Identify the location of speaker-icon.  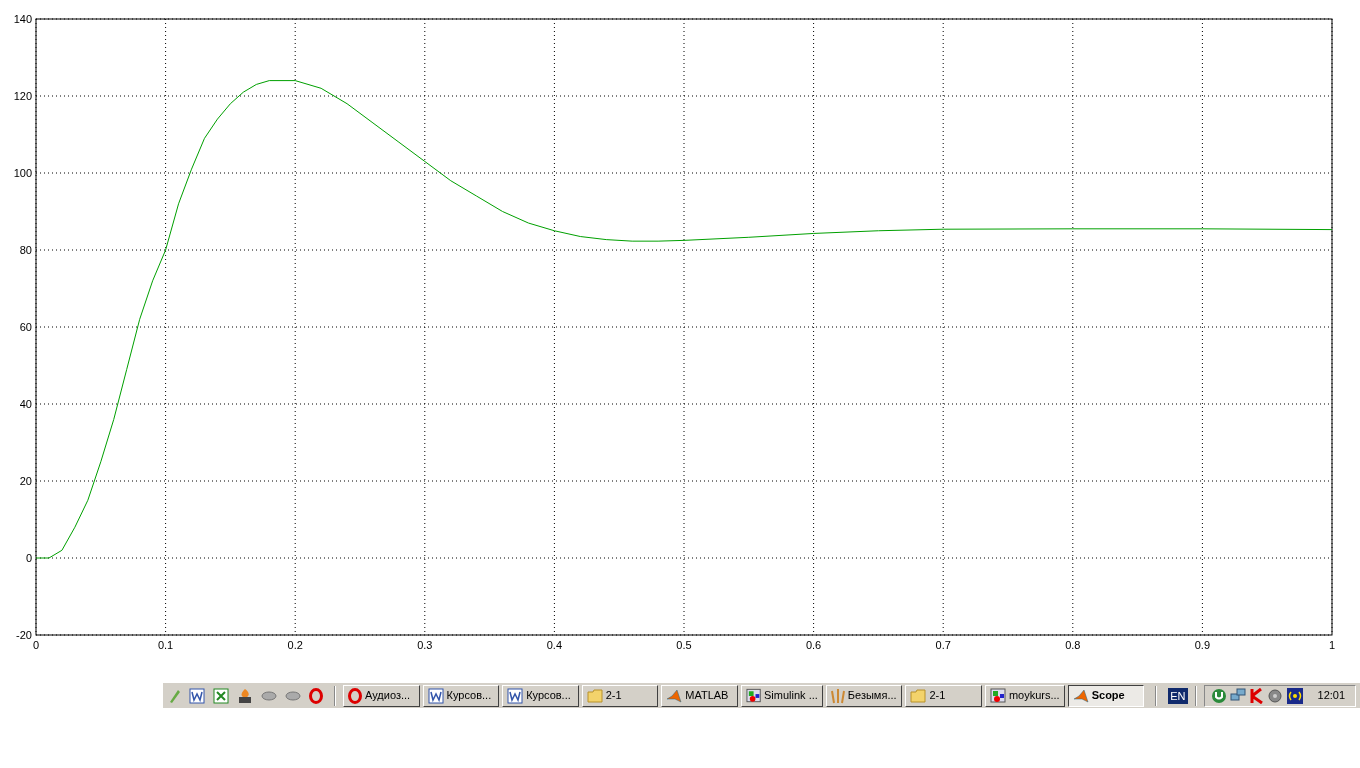
(1275, 695).